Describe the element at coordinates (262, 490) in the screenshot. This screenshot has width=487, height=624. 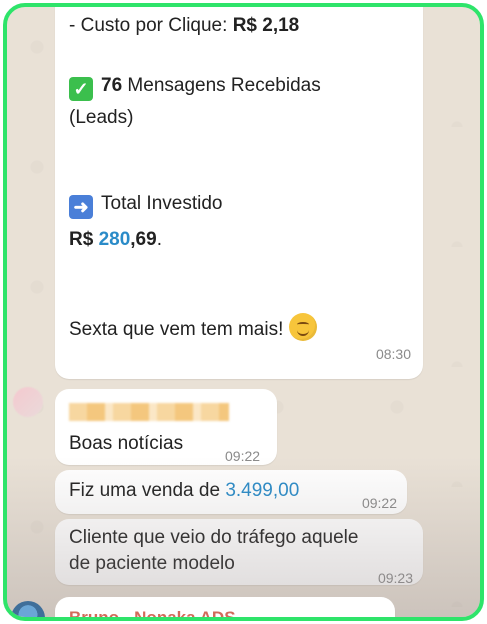
I see `sale-amount-link: 3.499,00` at that location.